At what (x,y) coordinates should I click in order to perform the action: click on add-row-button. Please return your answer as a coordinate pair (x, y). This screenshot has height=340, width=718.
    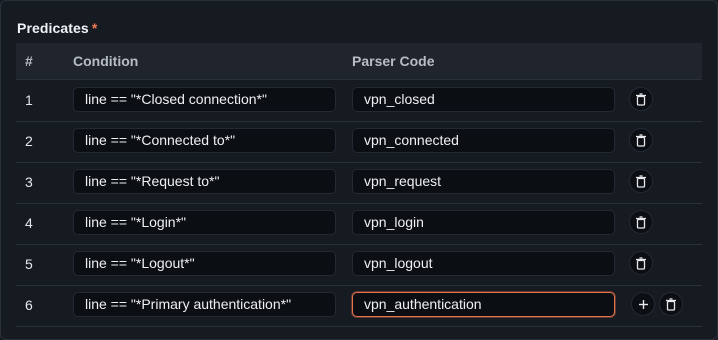
    Looking at the image, I should click on (643, 304).